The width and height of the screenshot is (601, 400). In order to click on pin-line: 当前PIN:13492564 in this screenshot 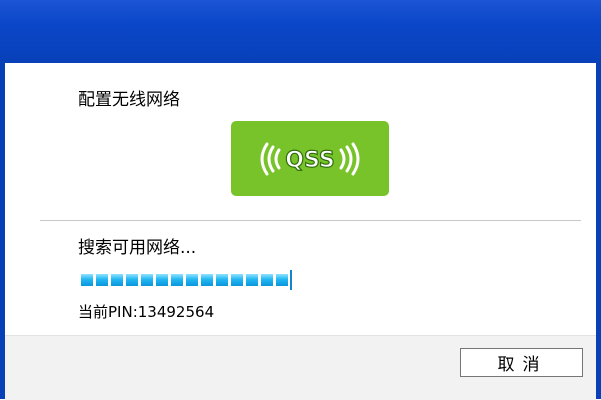, I will do `click(146, 311)`.